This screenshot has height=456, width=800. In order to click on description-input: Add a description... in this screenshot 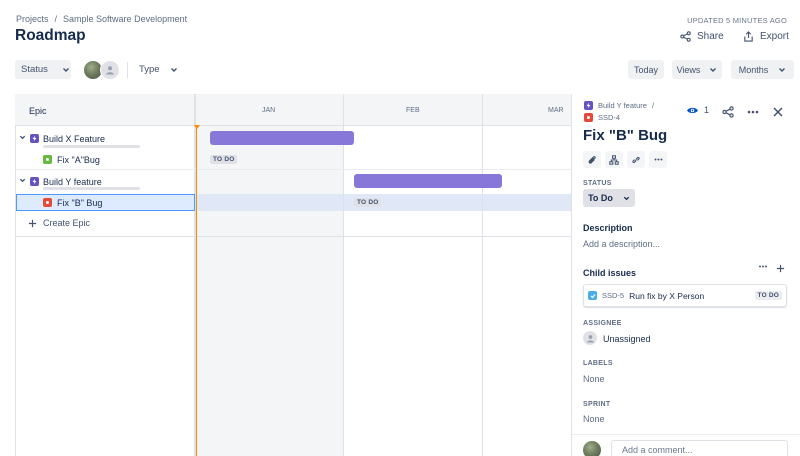, I will do `click(621, 244)`.